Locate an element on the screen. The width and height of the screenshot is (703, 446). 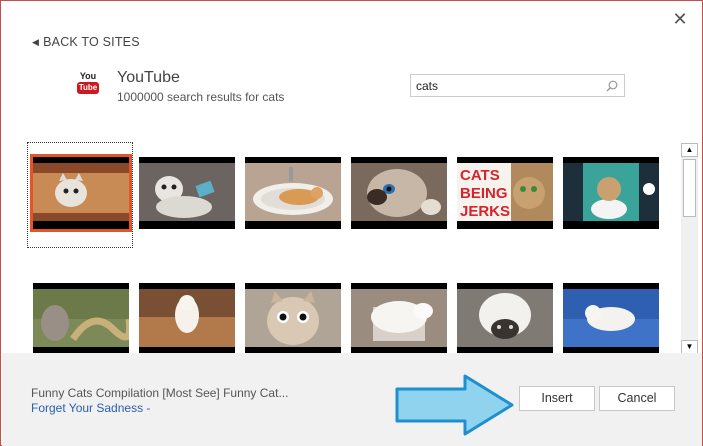
back-to-sites-link: ◀ BACK TO SITES is located at coordinates (86, 42).